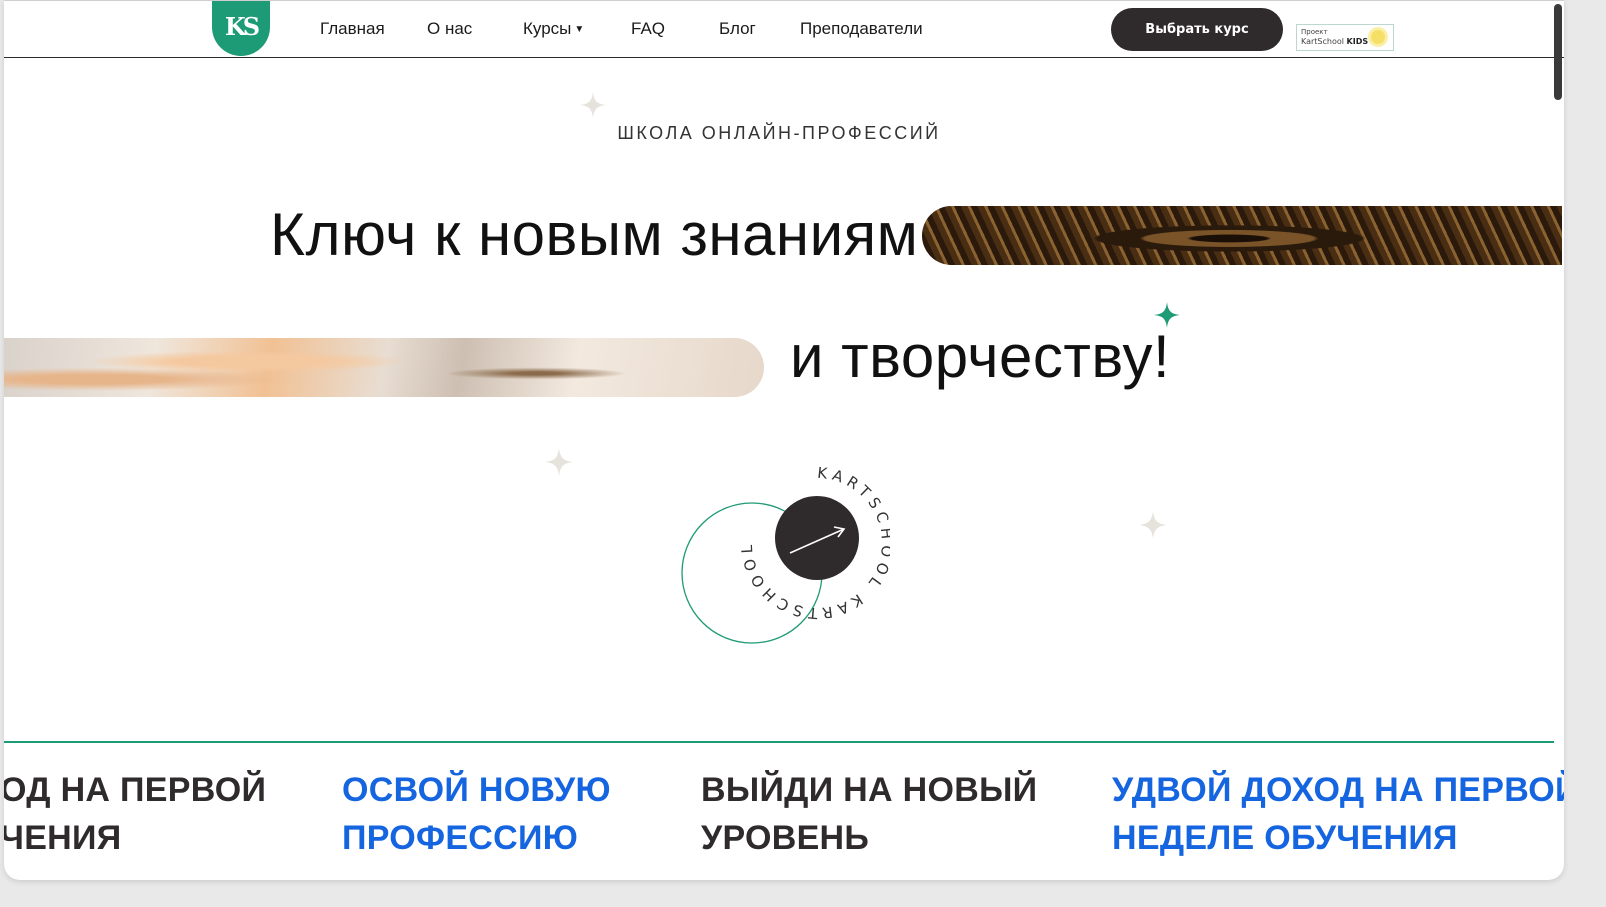 The width and height of the screenshot is (1606, 907). Describe the element at coordinates (869, 814) in the screenshot. I see `ticker-item: ВЫЙДИ НА НОВЫЙ УРОВЕНЬ` at that location.